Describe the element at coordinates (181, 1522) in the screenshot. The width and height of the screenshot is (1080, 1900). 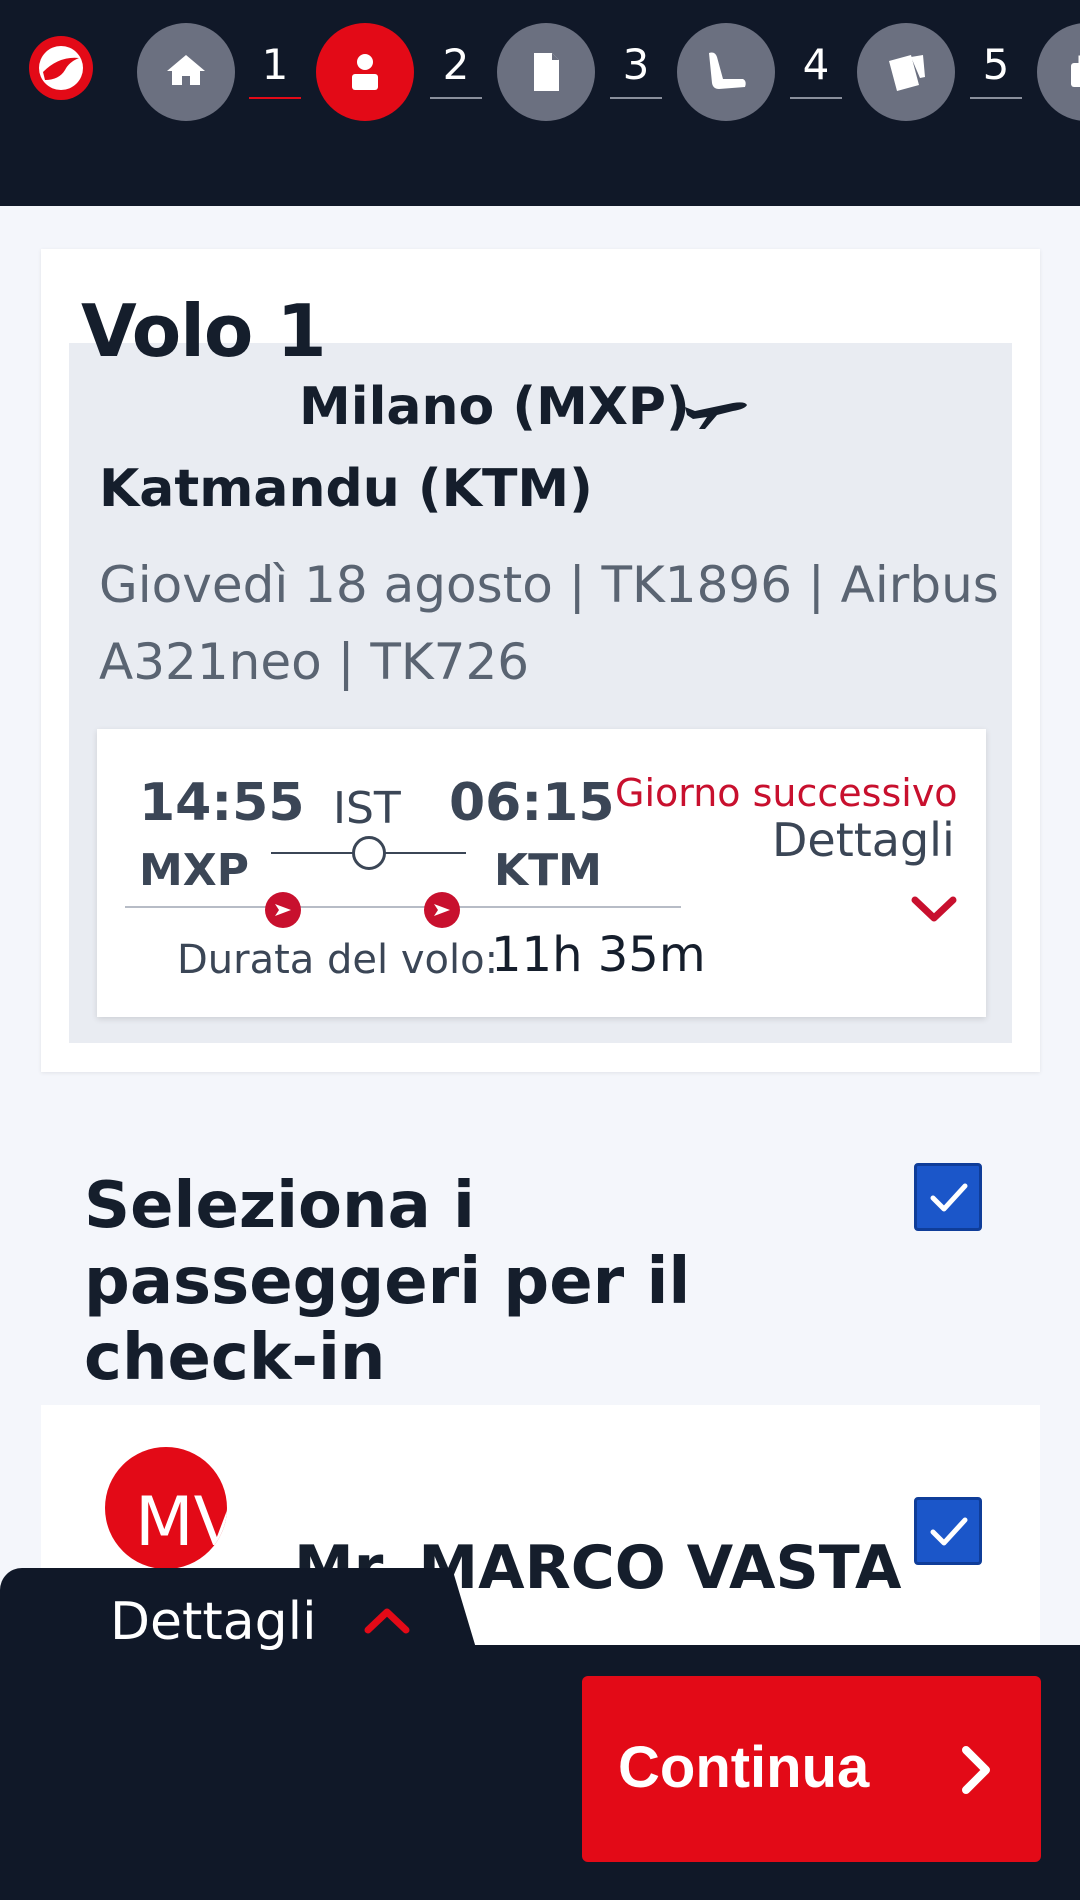
I see `avatar-initials: MV` at that location.